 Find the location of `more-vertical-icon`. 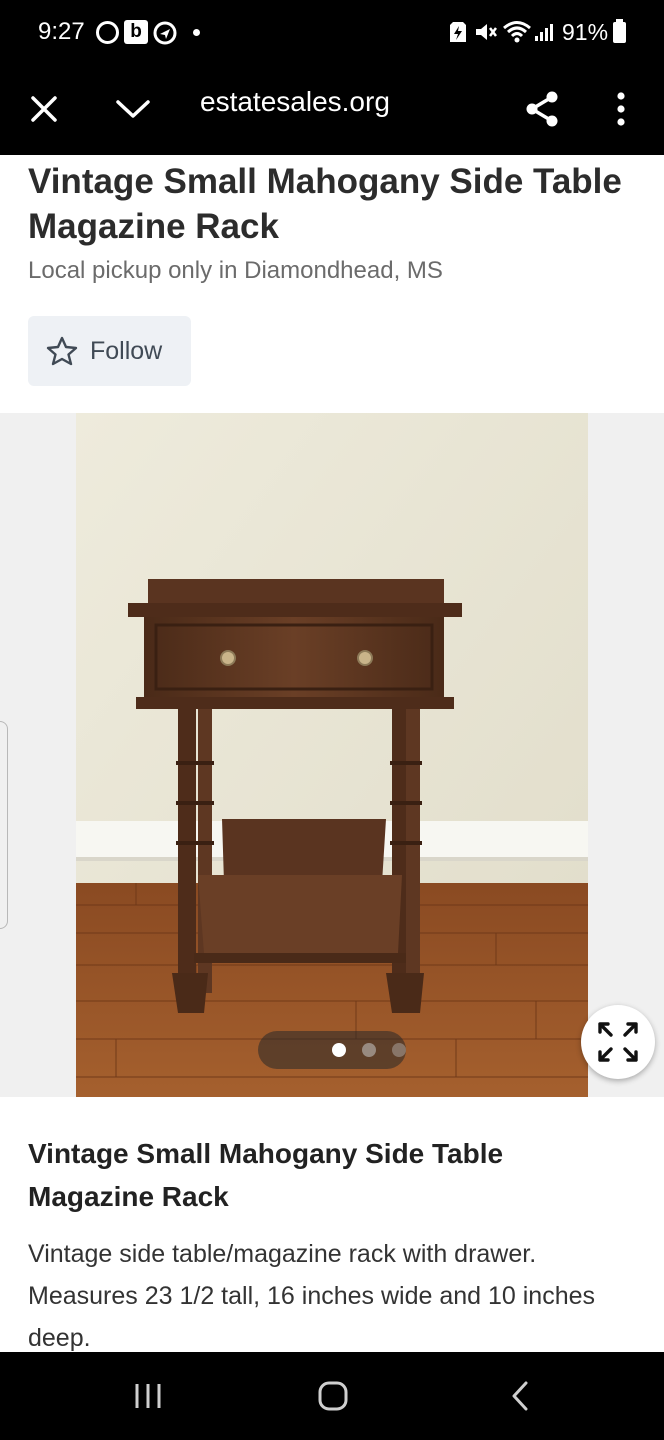

more-vertical-icon is located at coordinates (621, 109).